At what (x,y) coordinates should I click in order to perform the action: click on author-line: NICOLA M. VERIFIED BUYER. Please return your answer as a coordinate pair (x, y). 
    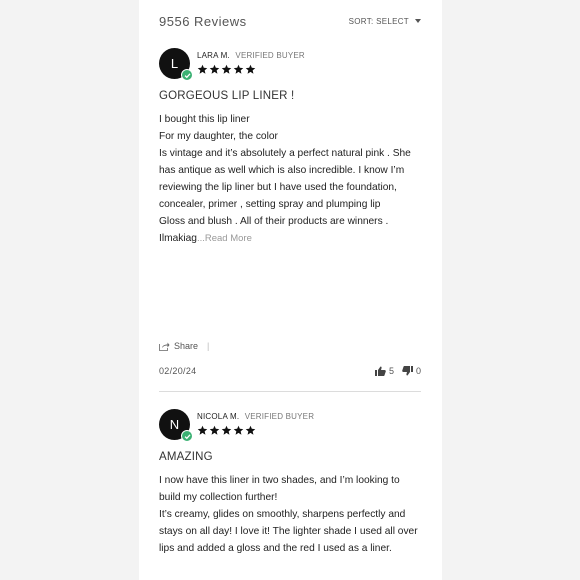
    Looking at the image, I should click on (255, 416).